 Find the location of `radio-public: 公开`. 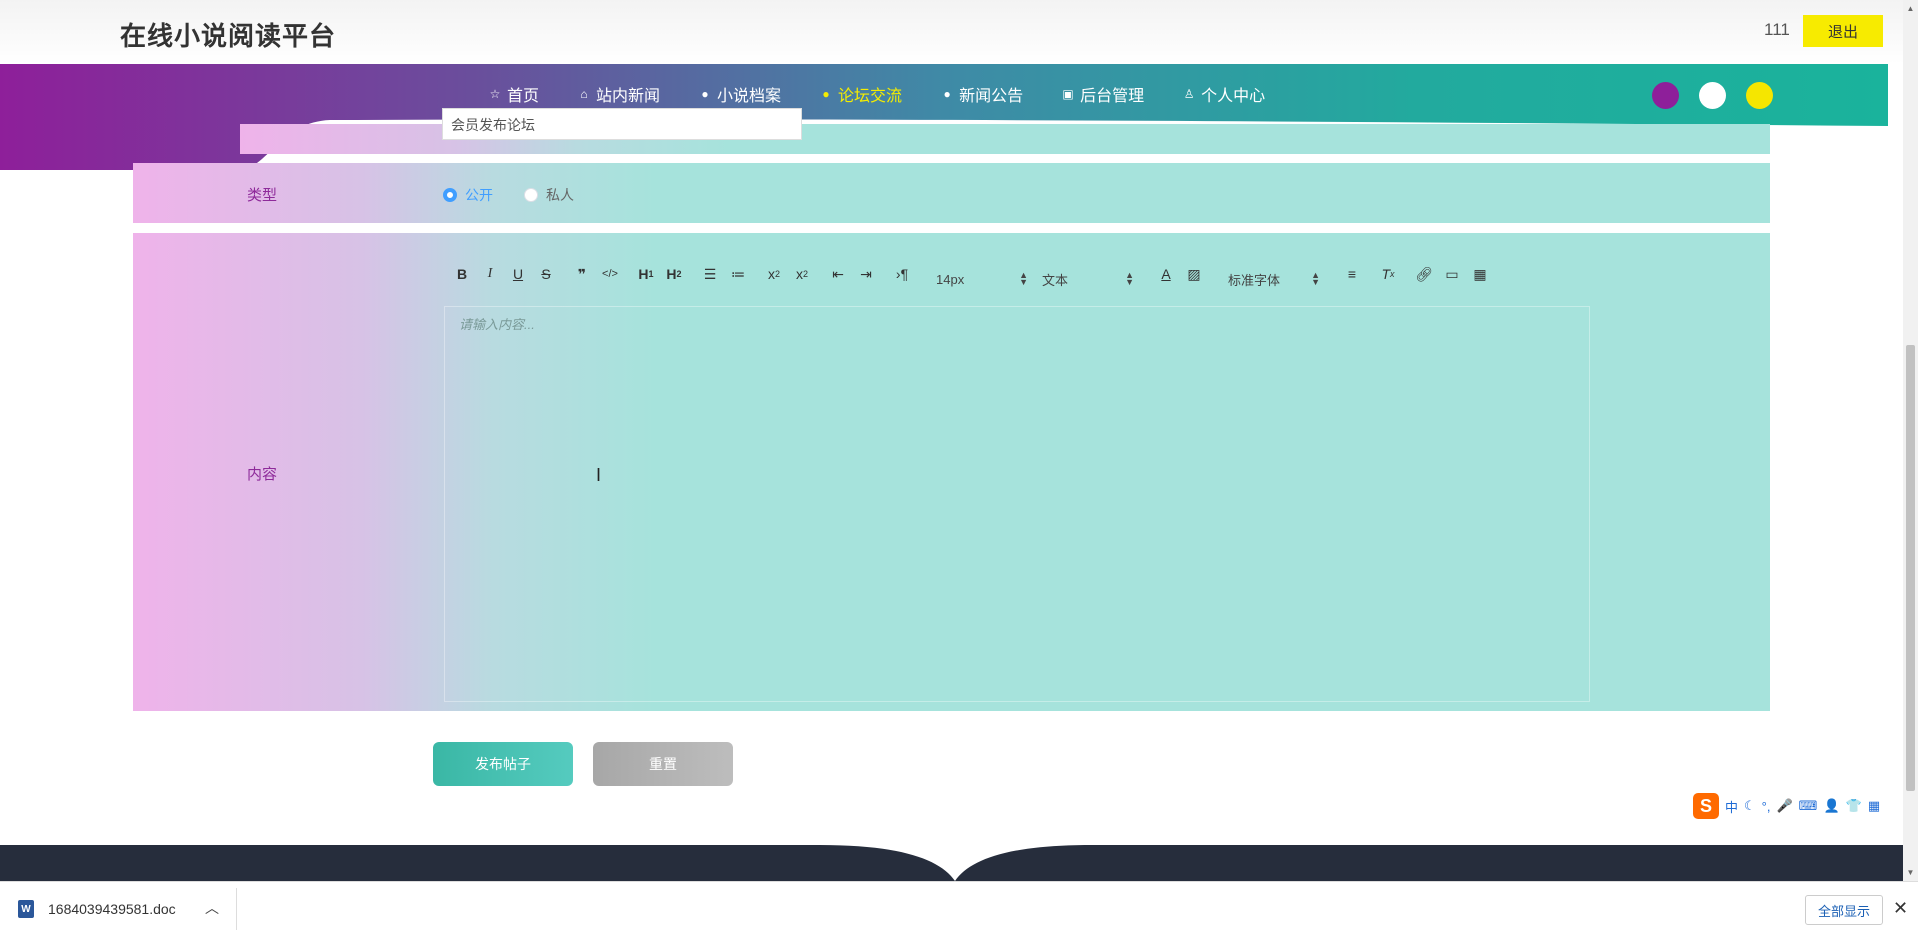

radio-public: 公开 is located at coordinates (468, 195).